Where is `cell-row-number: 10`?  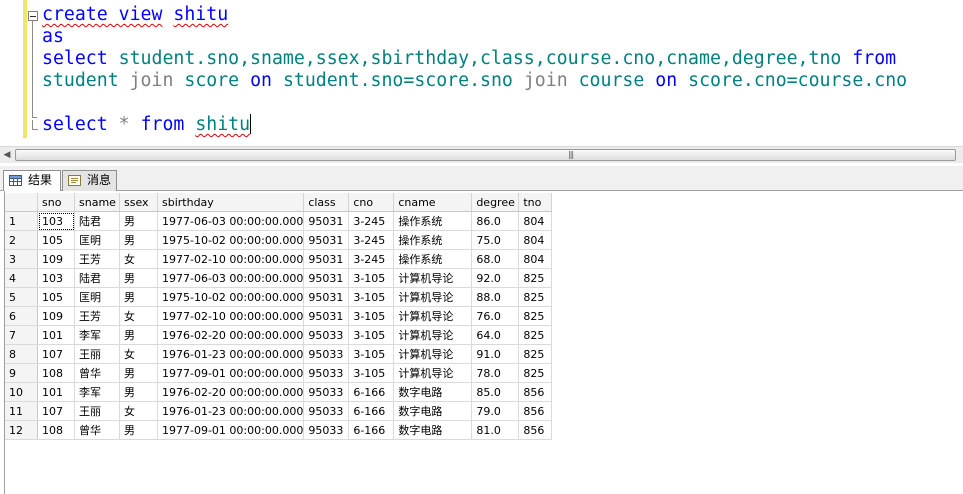
cell-row-number: 10 is located at coordinates (21, 392).